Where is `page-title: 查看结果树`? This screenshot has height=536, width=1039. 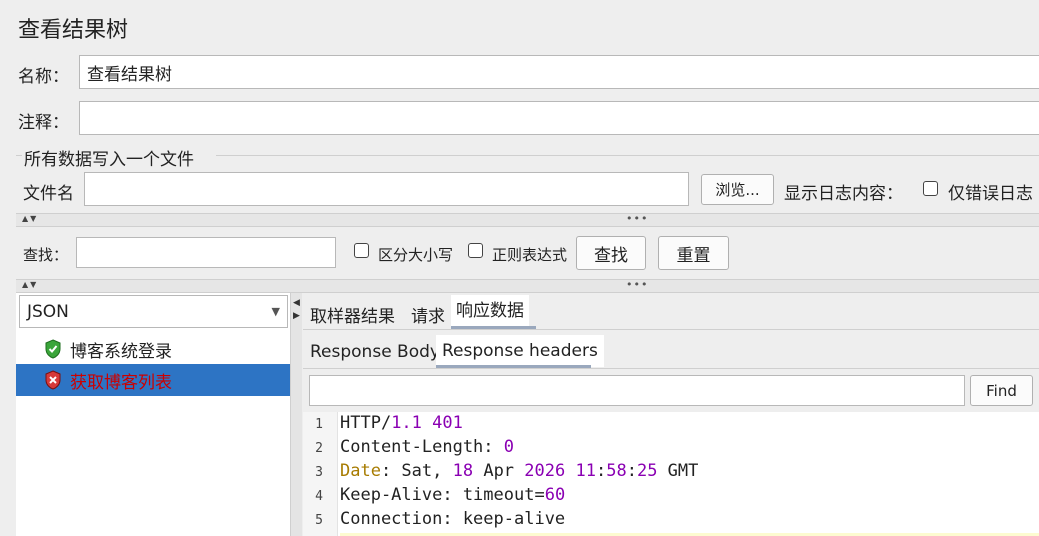
page-title: 查看结果树 is located at coordinates (73, 30).